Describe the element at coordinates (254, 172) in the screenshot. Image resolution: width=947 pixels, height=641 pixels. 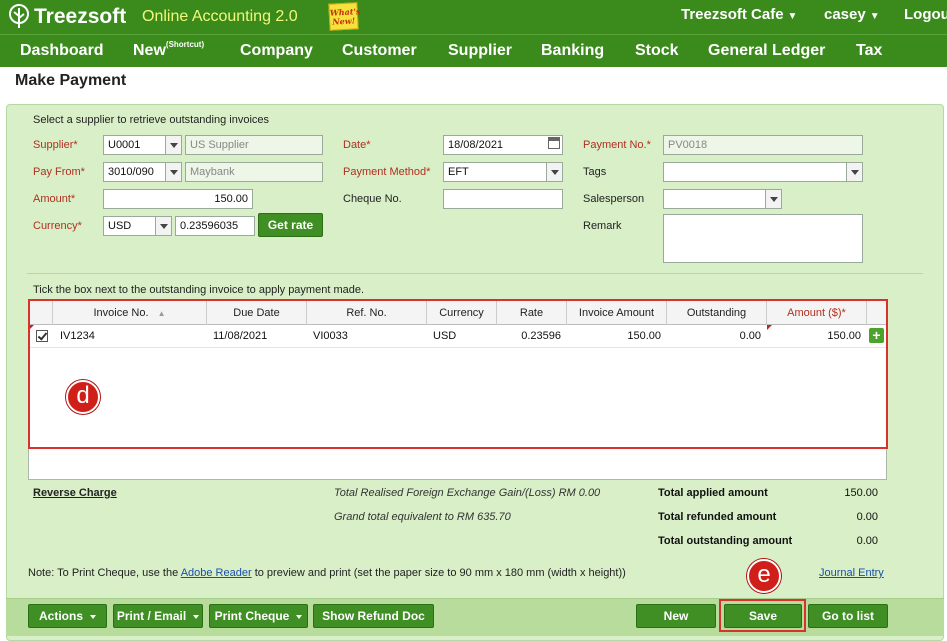
I see `pay-from-name-field: Maybank` at that location.